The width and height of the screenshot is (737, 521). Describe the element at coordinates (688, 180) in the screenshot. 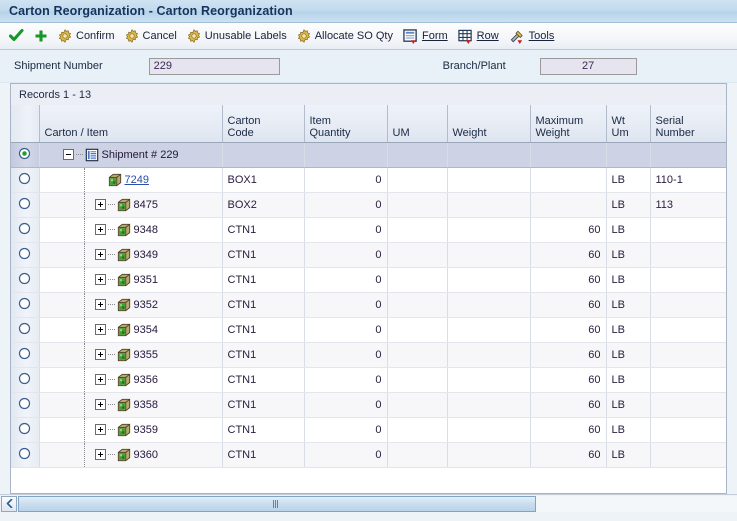

I see `serial-number-cell: 110-1` at that location.